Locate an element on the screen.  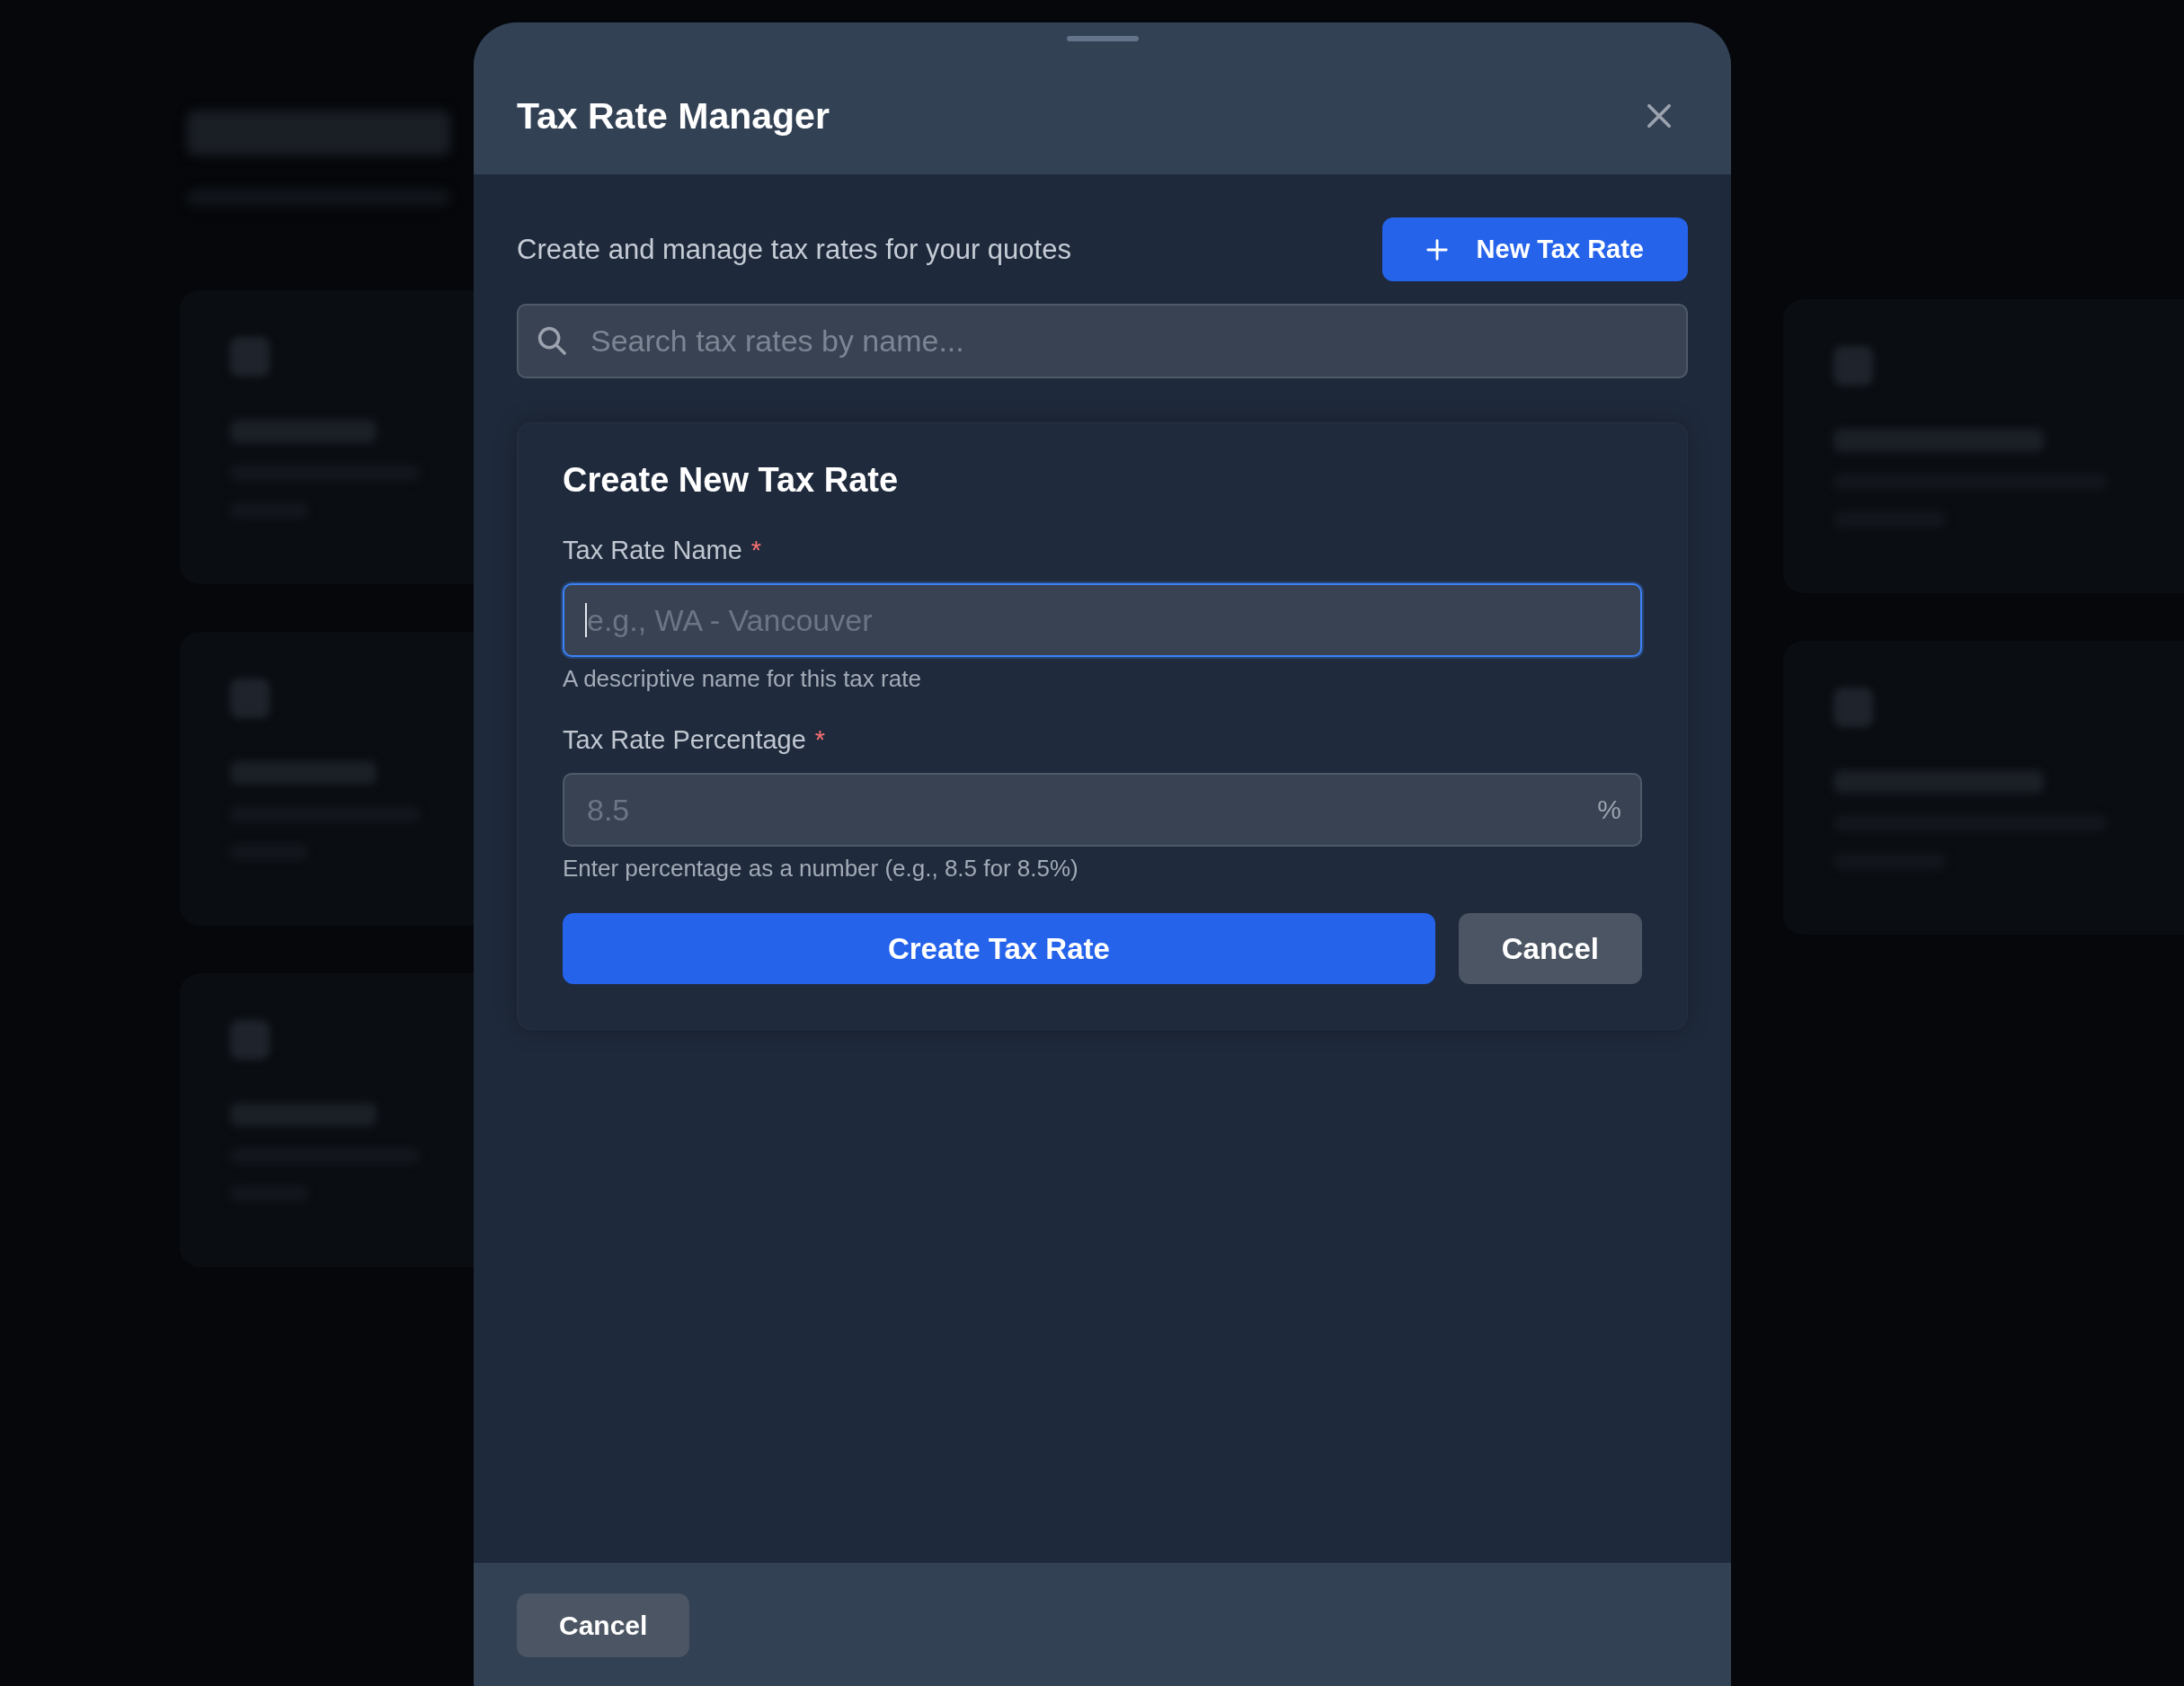
field-hint: Enter percentage as a number (e.g., 8.5 for 8.5%) is located at coordinates (821, 868).